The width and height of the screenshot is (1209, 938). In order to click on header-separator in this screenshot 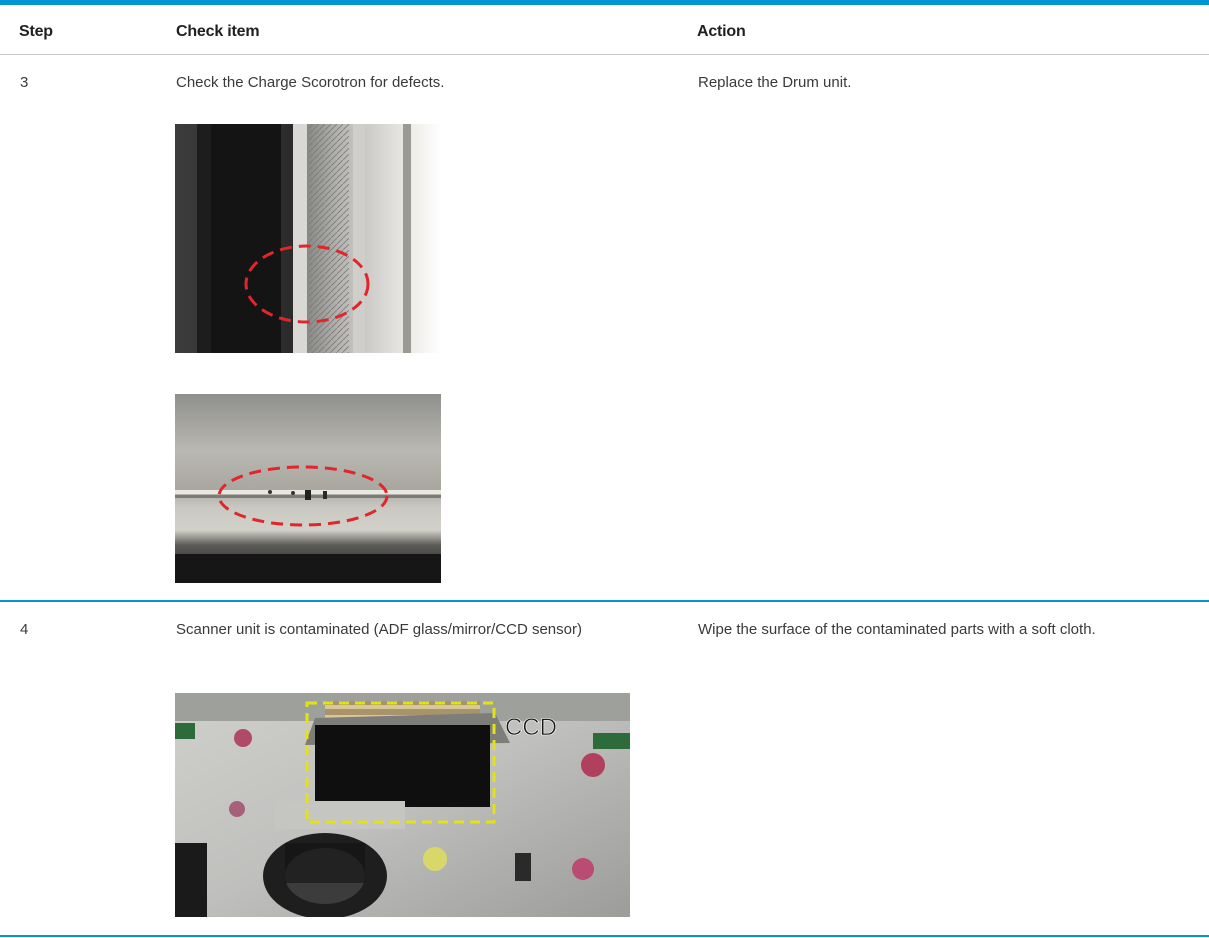, I will do `click(604, 54)`.